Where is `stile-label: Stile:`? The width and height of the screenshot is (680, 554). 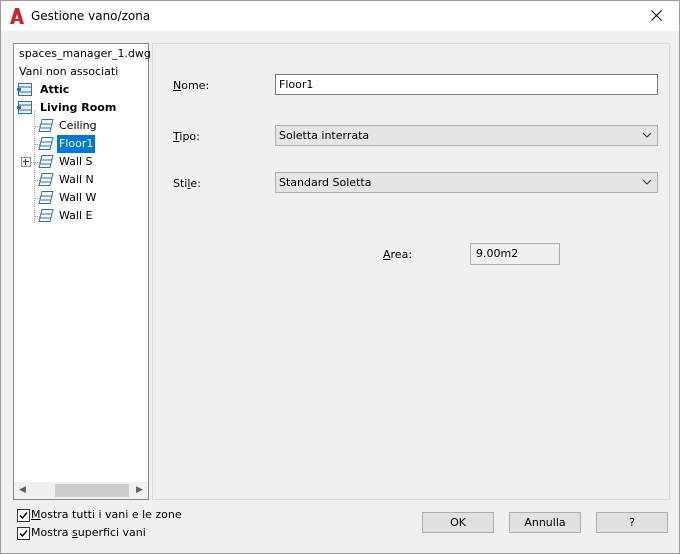
stile-label: Stile: is located at coordinates (187, 183).